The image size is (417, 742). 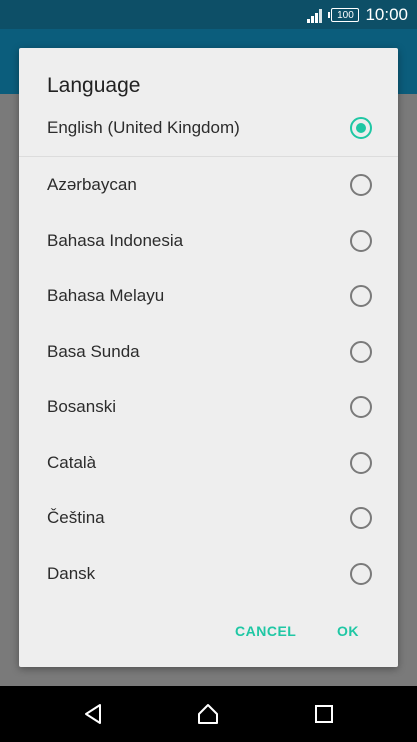 What do you see at coordinates (94, 85) in the screenshot?
I see `dialog-title: Language` at bounding box center [94, 85].